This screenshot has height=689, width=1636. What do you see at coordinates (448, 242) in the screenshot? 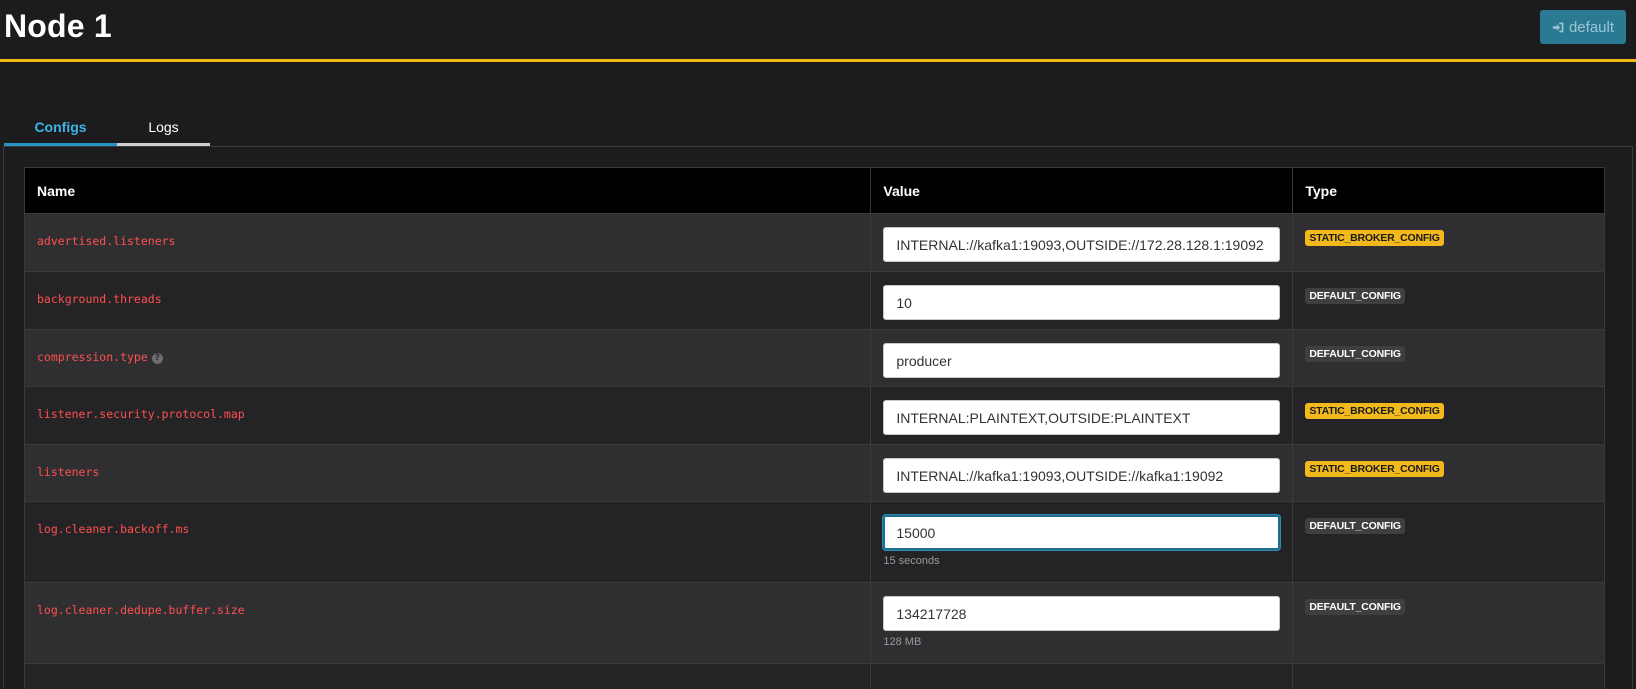
I see `name-cell: advertised.listeners` at bounding box center [448, 242].